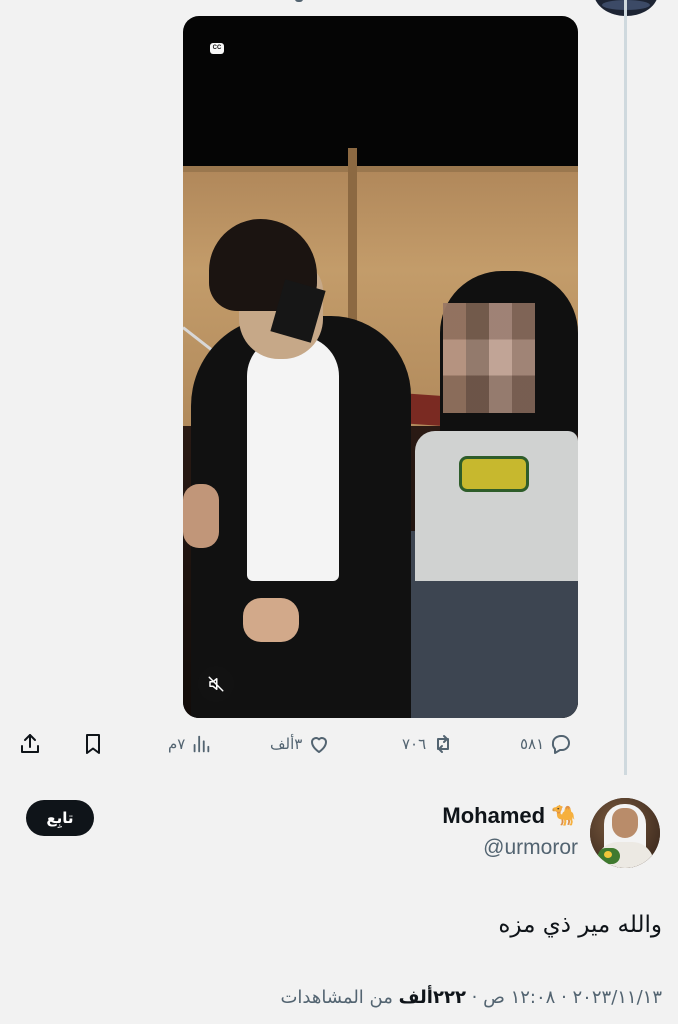 This screenshot has width=678, height=1024. Describe the element at coordinates (617, 997) in the screenshot. I see `tweet-date: ٢٠٢٣/١١/١٣` at that location.